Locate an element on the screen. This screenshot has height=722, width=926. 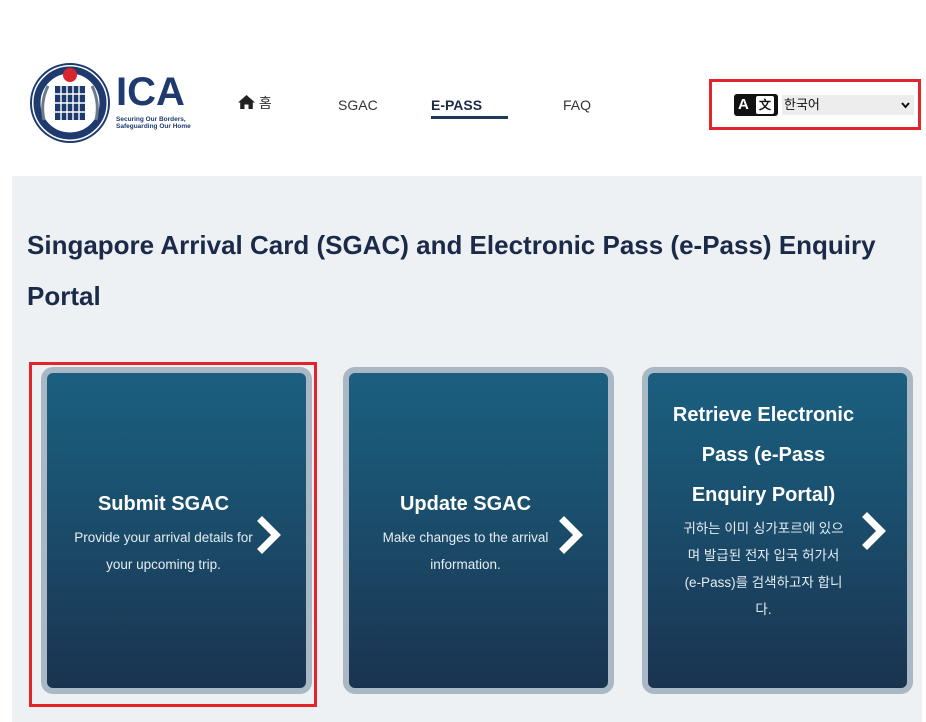
card-submit-sgac-highlight is located at coordinates (173, 534).